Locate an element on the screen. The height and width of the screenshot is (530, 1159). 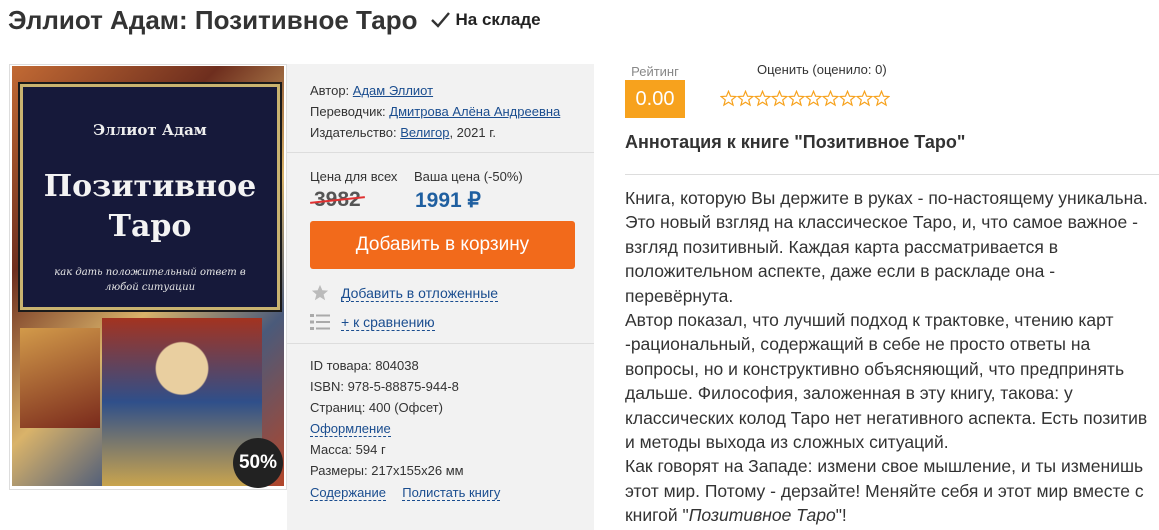
stock-status: На складе is located at coordinates (498, 19).